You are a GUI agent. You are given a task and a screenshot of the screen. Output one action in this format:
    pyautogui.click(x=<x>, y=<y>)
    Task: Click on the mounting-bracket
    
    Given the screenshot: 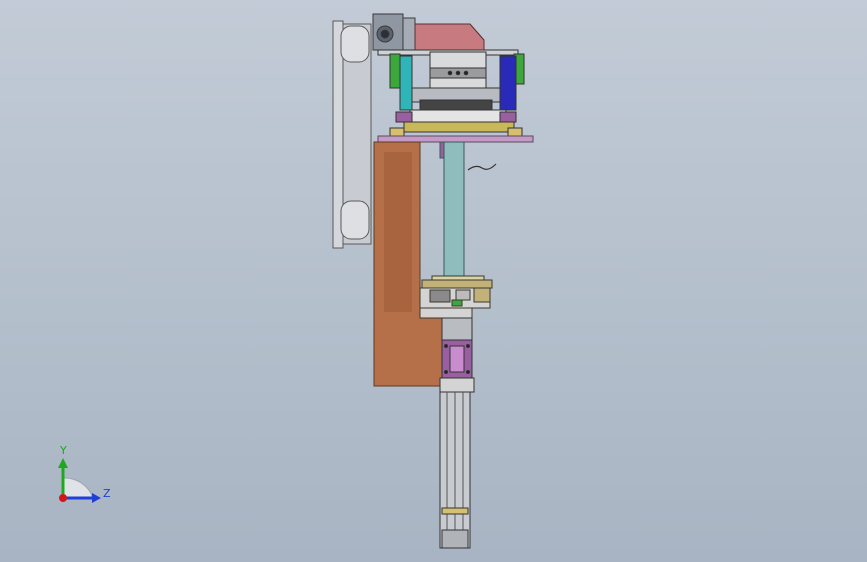 What is the action you would take?
    pyautogui.click(x=408, y=264)
    